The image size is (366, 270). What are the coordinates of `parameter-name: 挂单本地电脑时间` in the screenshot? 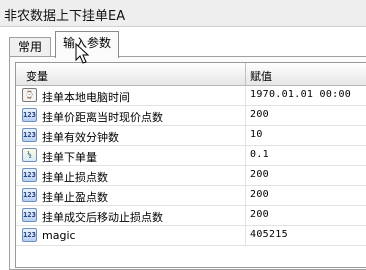 It's located at (86, 97).